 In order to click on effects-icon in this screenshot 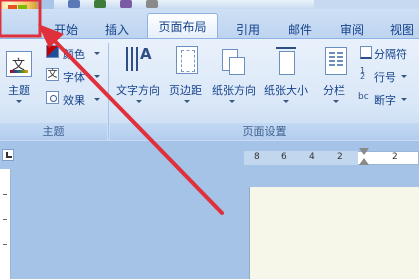, I will do `click(52, 97)`.